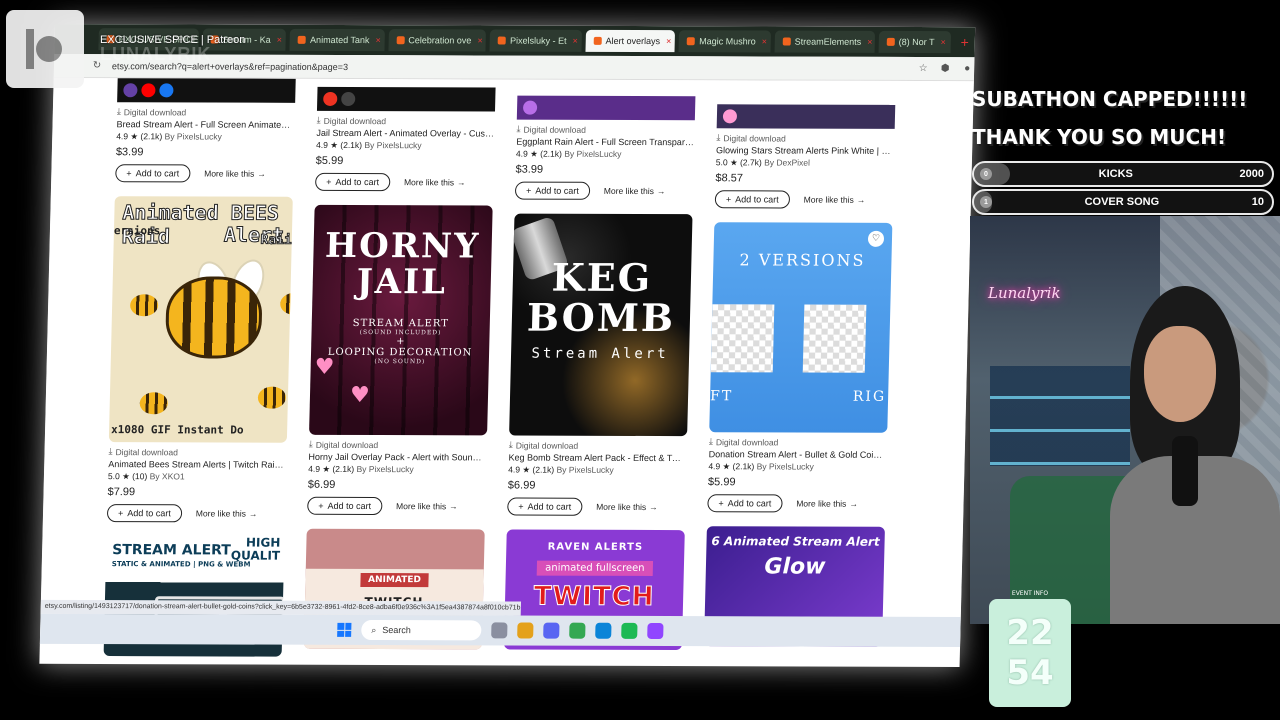 This screenshot has height=720, width=1280. I want to click on star-icon: ☆, so click(923, 68).